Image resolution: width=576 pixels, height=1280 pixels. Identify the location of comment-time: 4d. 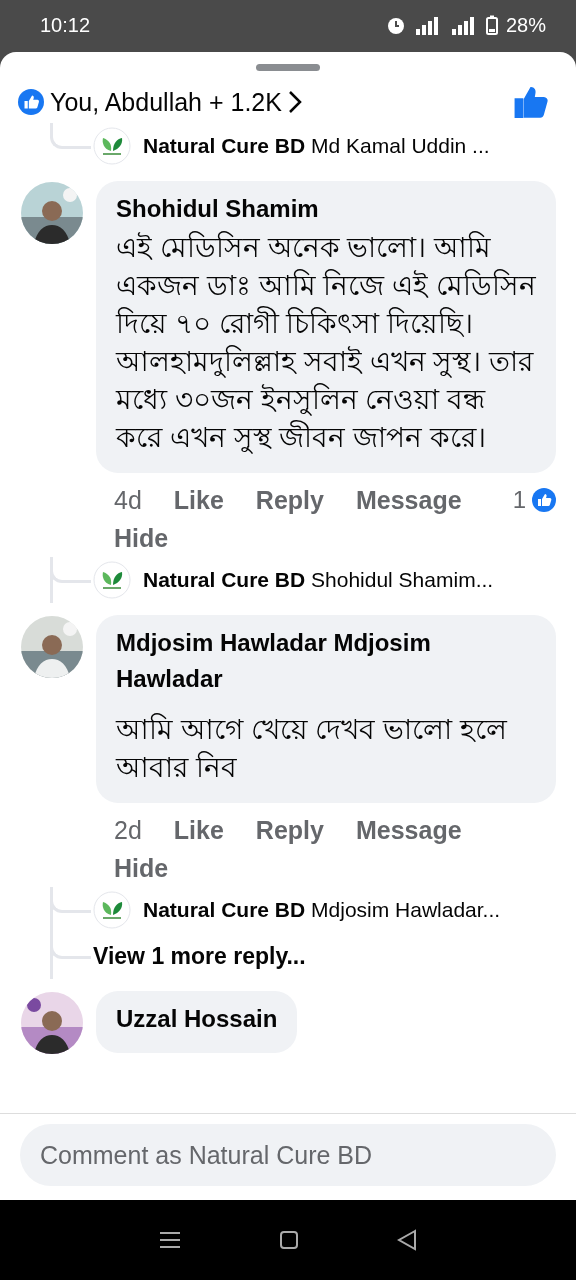
(128, 500).